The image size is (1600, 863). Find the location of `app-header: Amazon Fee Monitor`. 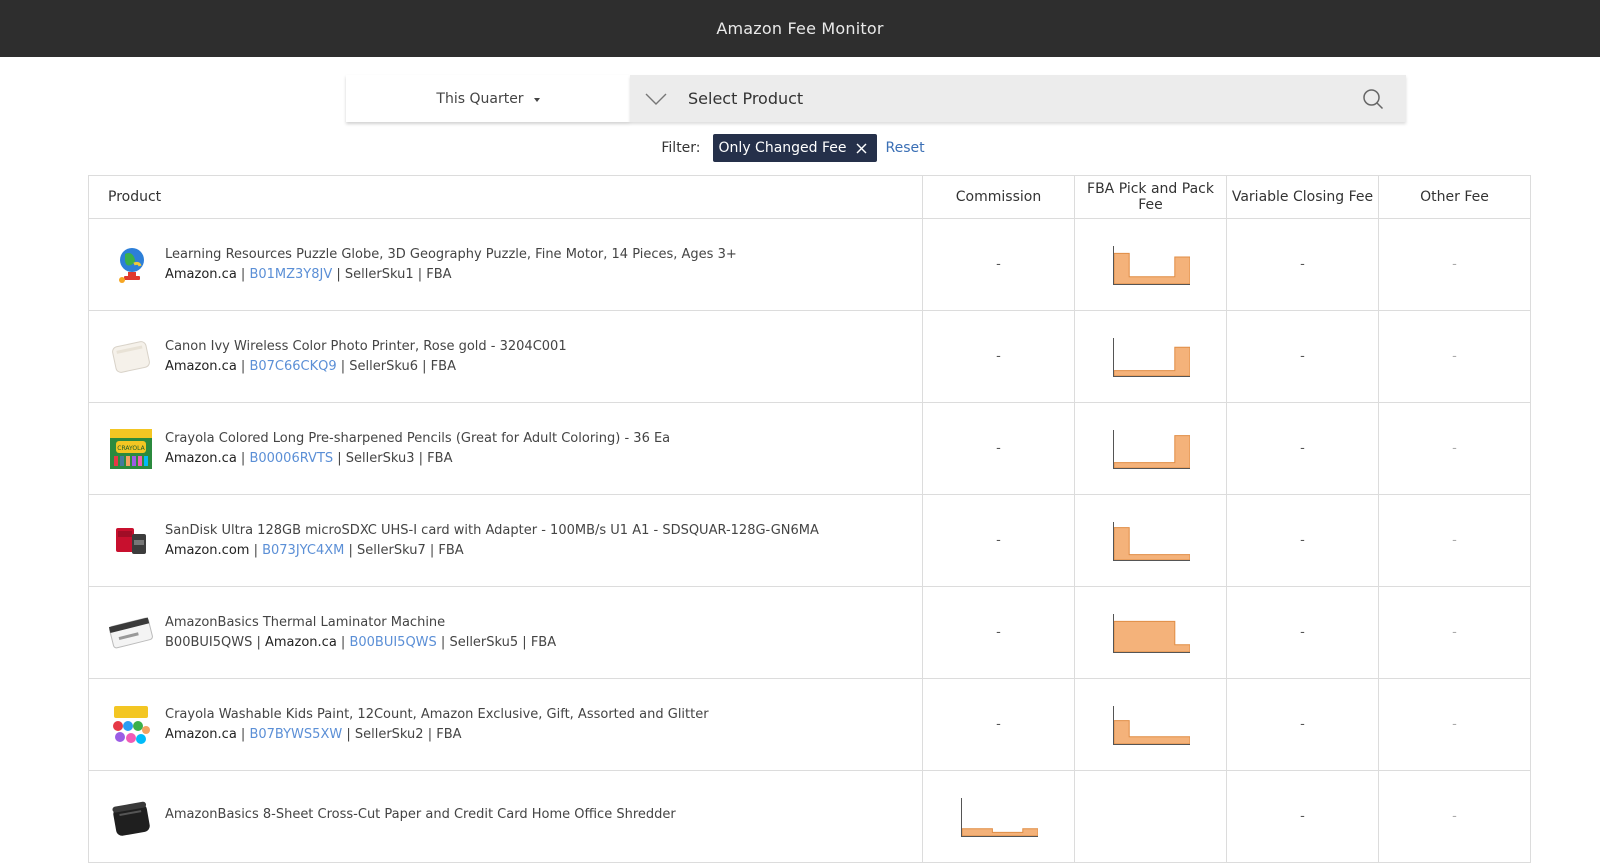

app-header: Amazon Fee Monitor is located at coordinates (800, 28).